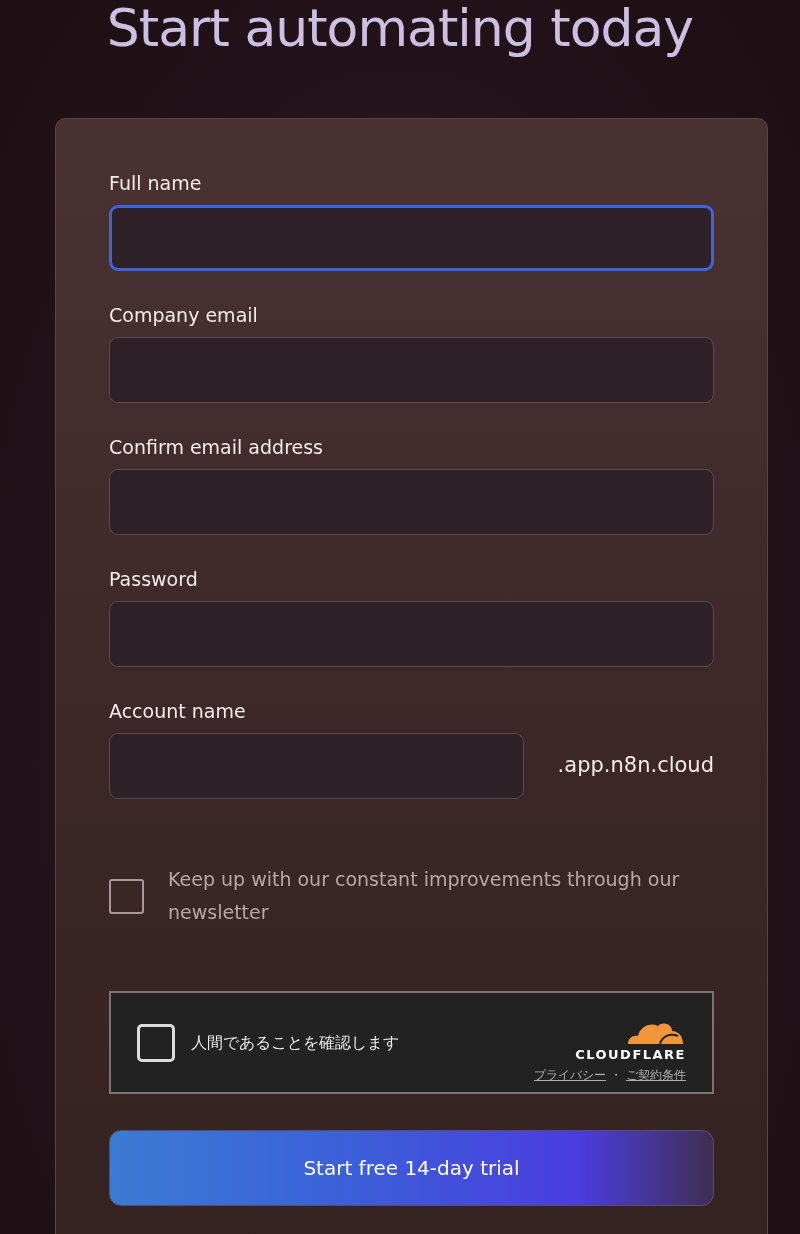  What do you see at coordinates (156, 183) in the screenshot?
I see `field-label: Full name` at bounding box center [156, 183].